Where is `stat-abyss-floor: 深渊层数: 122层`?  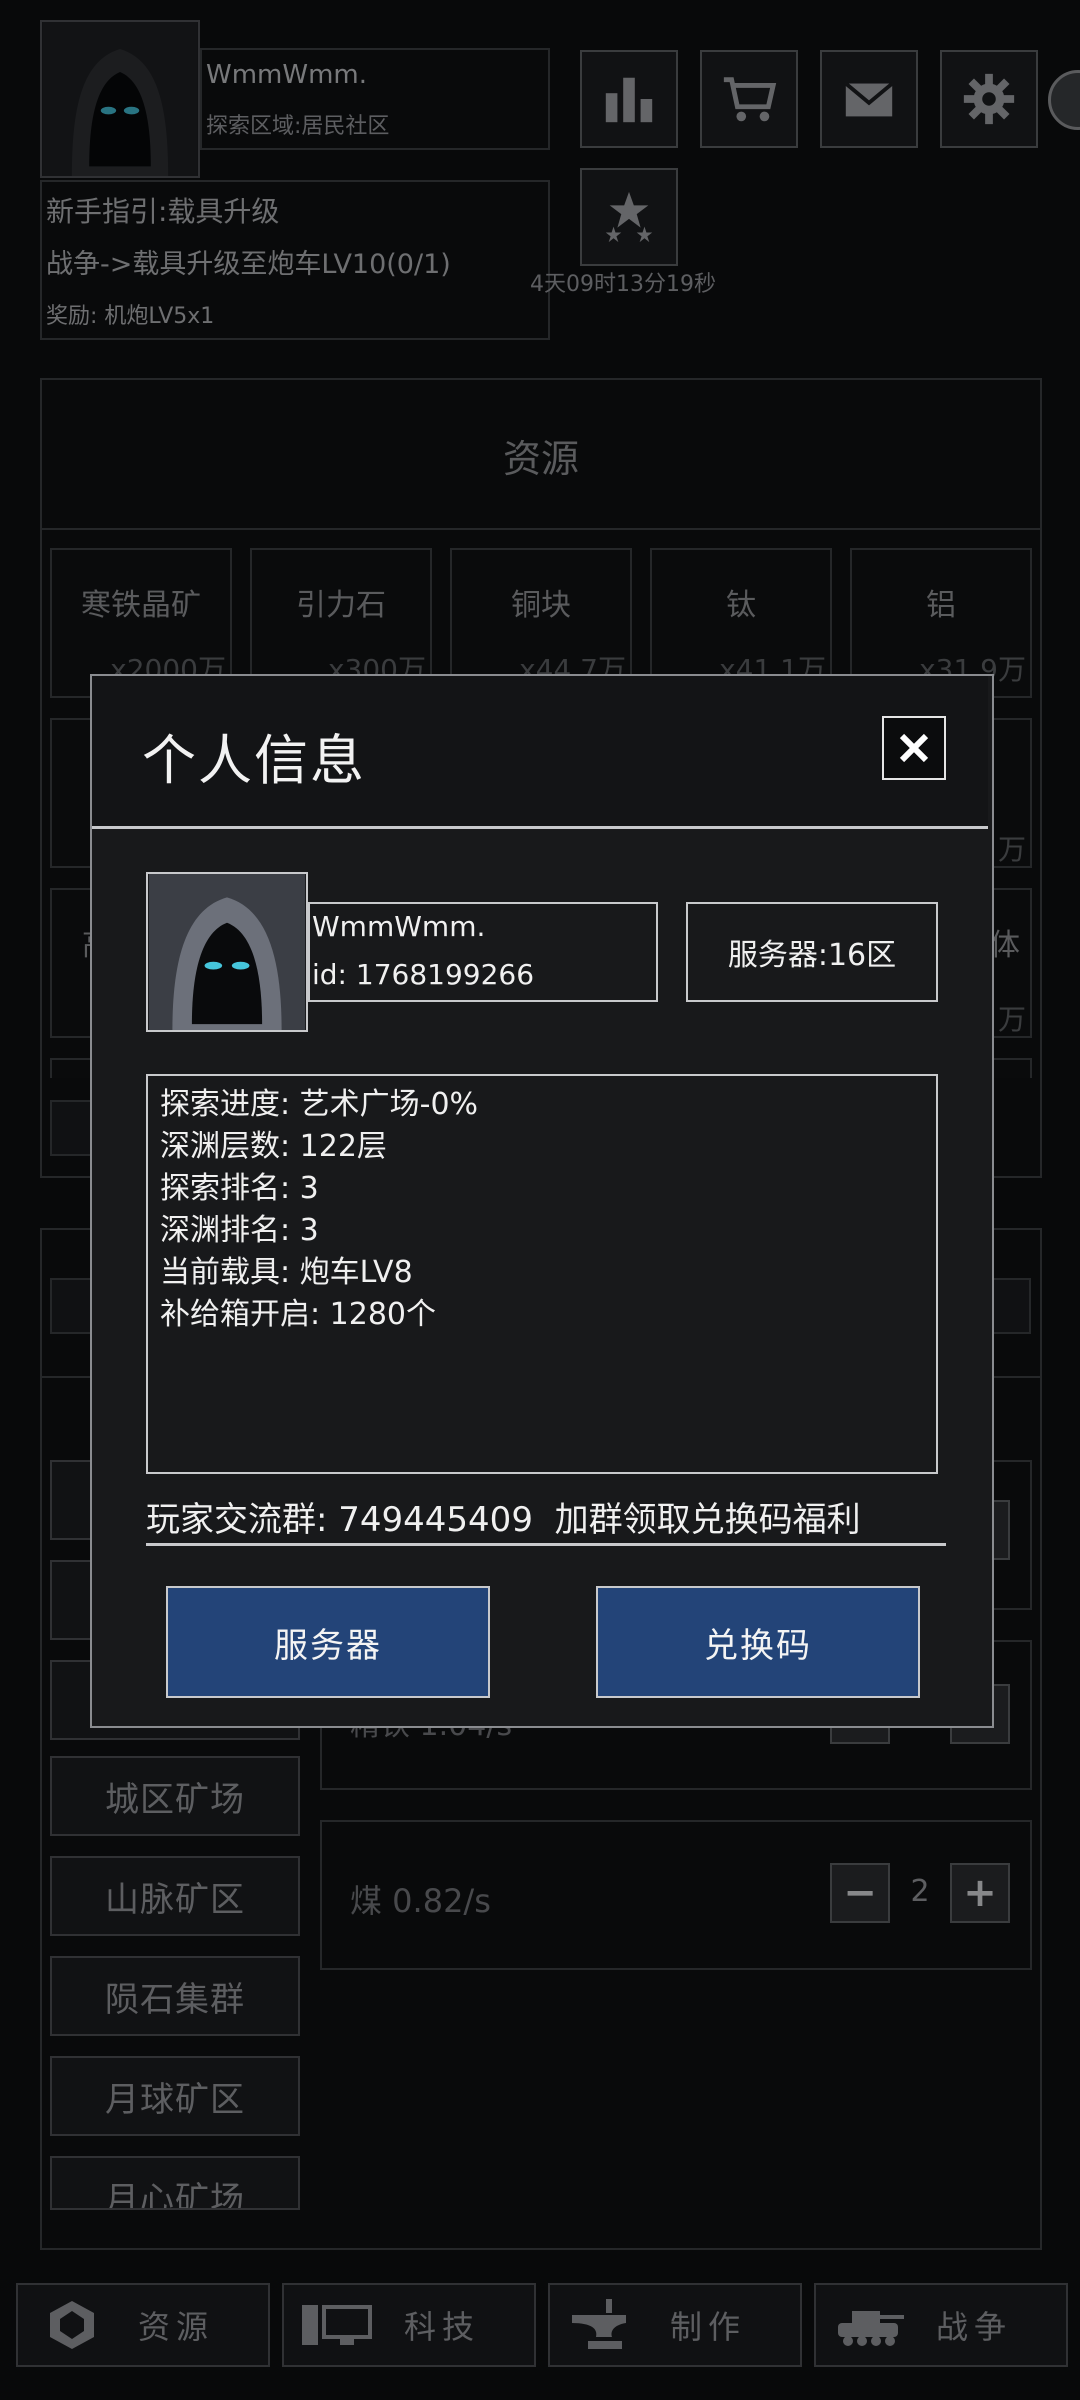 stat-abyss-floor: 深渊层数: 122层 is located at coordinates (273, 1146).